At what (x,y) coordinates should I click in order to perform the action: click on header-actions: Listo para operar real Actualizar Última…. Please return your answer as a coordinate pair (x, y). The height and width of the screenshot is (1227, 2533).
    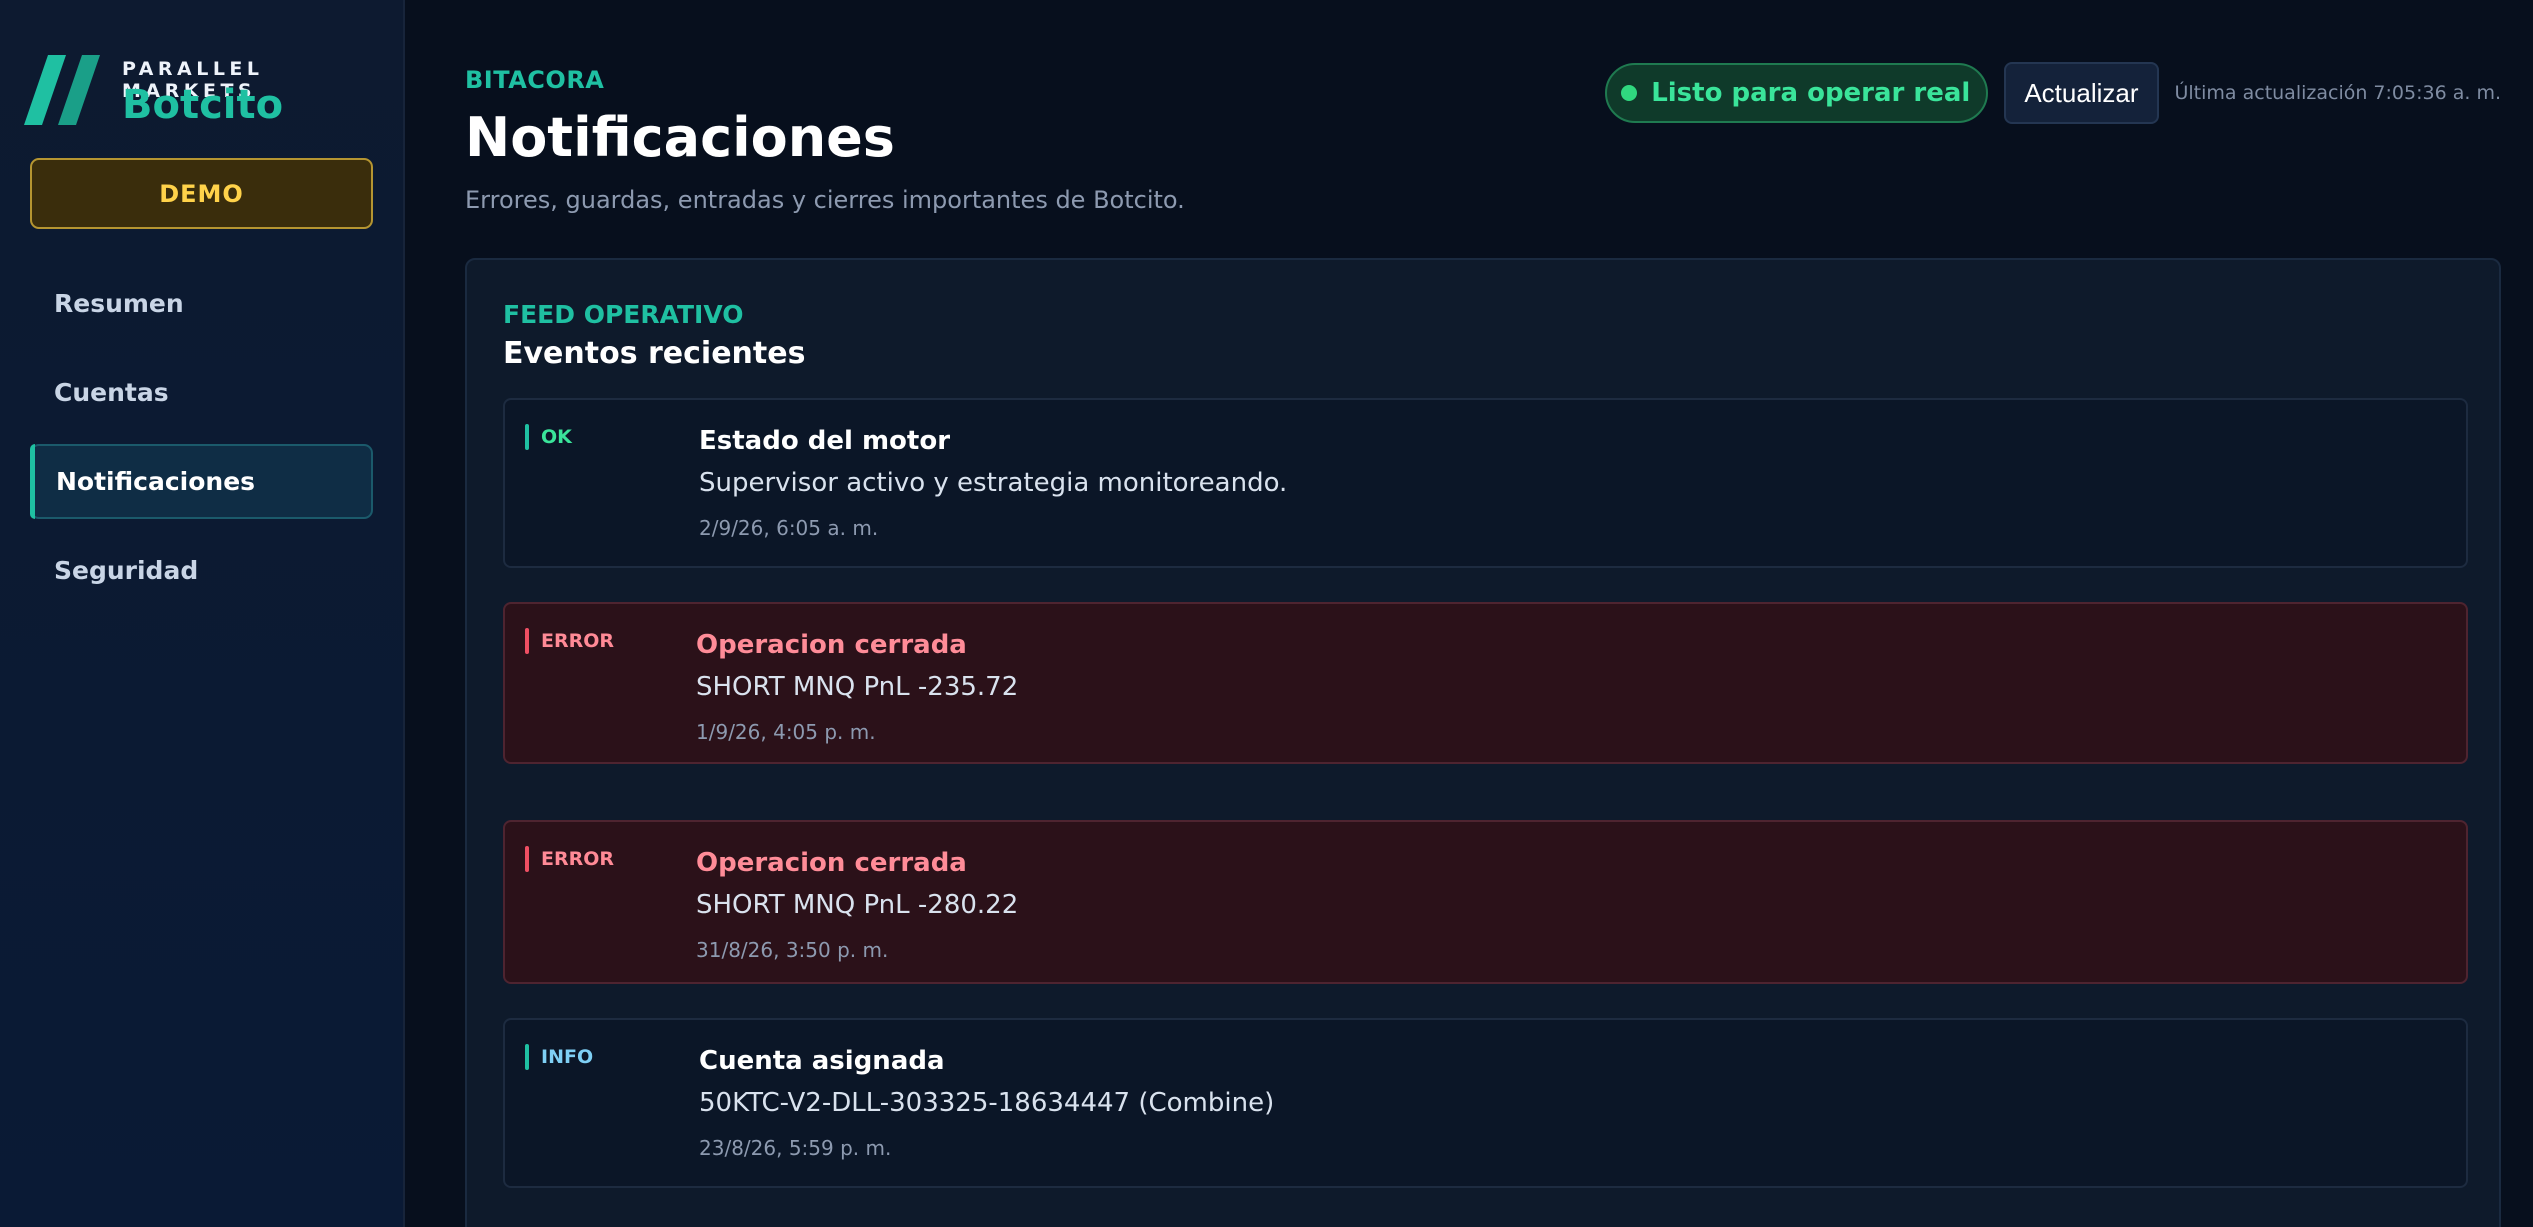
    Looking at the image, I should click on (2053, 93).